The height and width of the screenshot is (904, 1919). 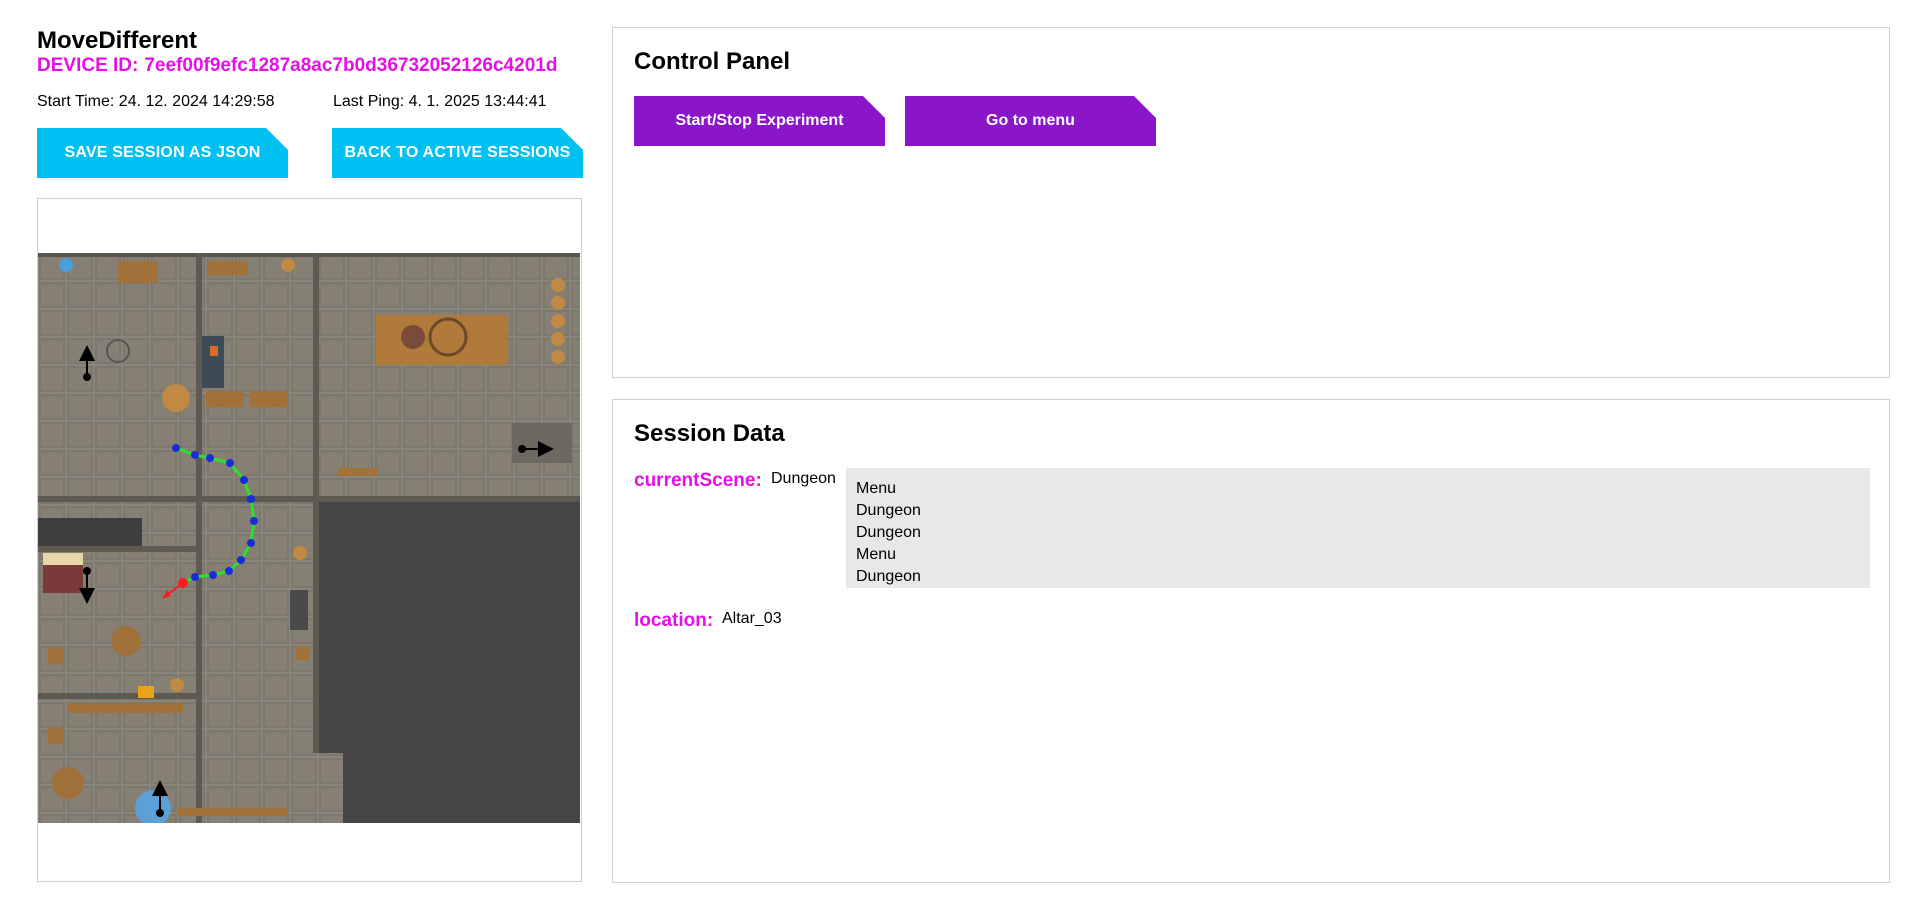 I want to click on device-id-value: 7eef00f9efc1287a8ac7b0d36732052126c4201d, so click(x=351, y=65).